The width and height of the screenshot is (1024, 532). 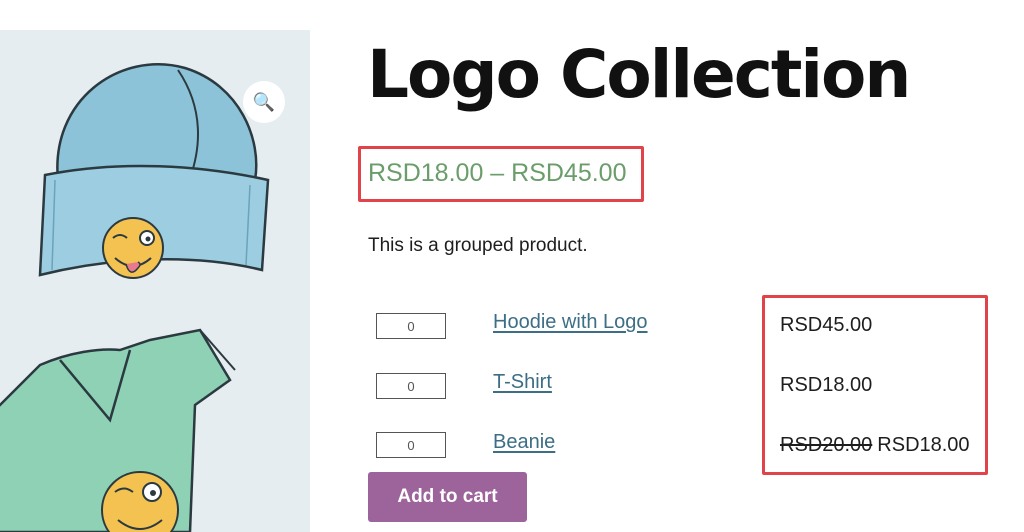 I want to click on product-short-description: This is a grouped product., so click(x=478, y=245).